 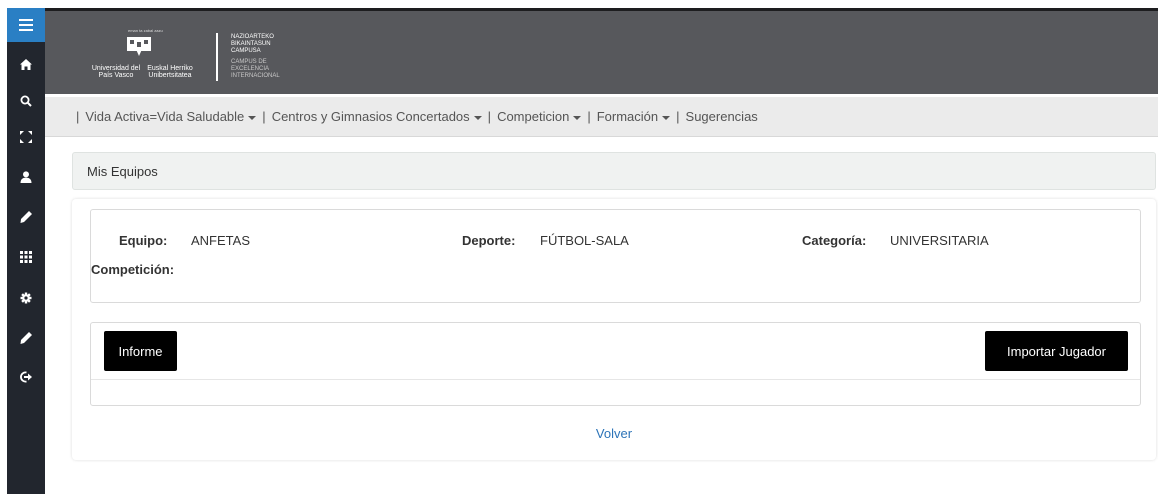 I want to click on grid-icon, so click(x=26, y=257).